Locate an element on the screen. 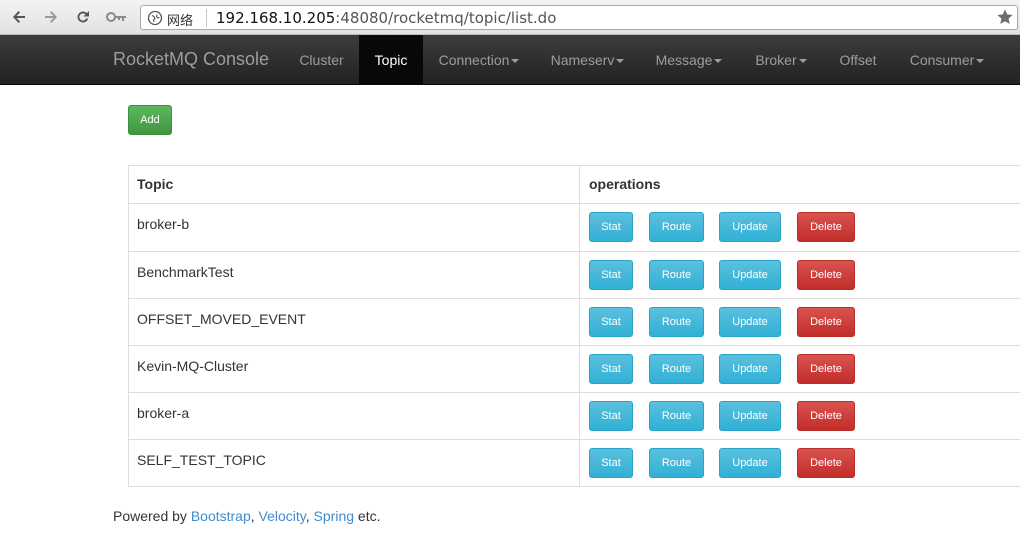 The height and width of the screenshot is (547, 1020). key-button is located at coordinates (117, 17).